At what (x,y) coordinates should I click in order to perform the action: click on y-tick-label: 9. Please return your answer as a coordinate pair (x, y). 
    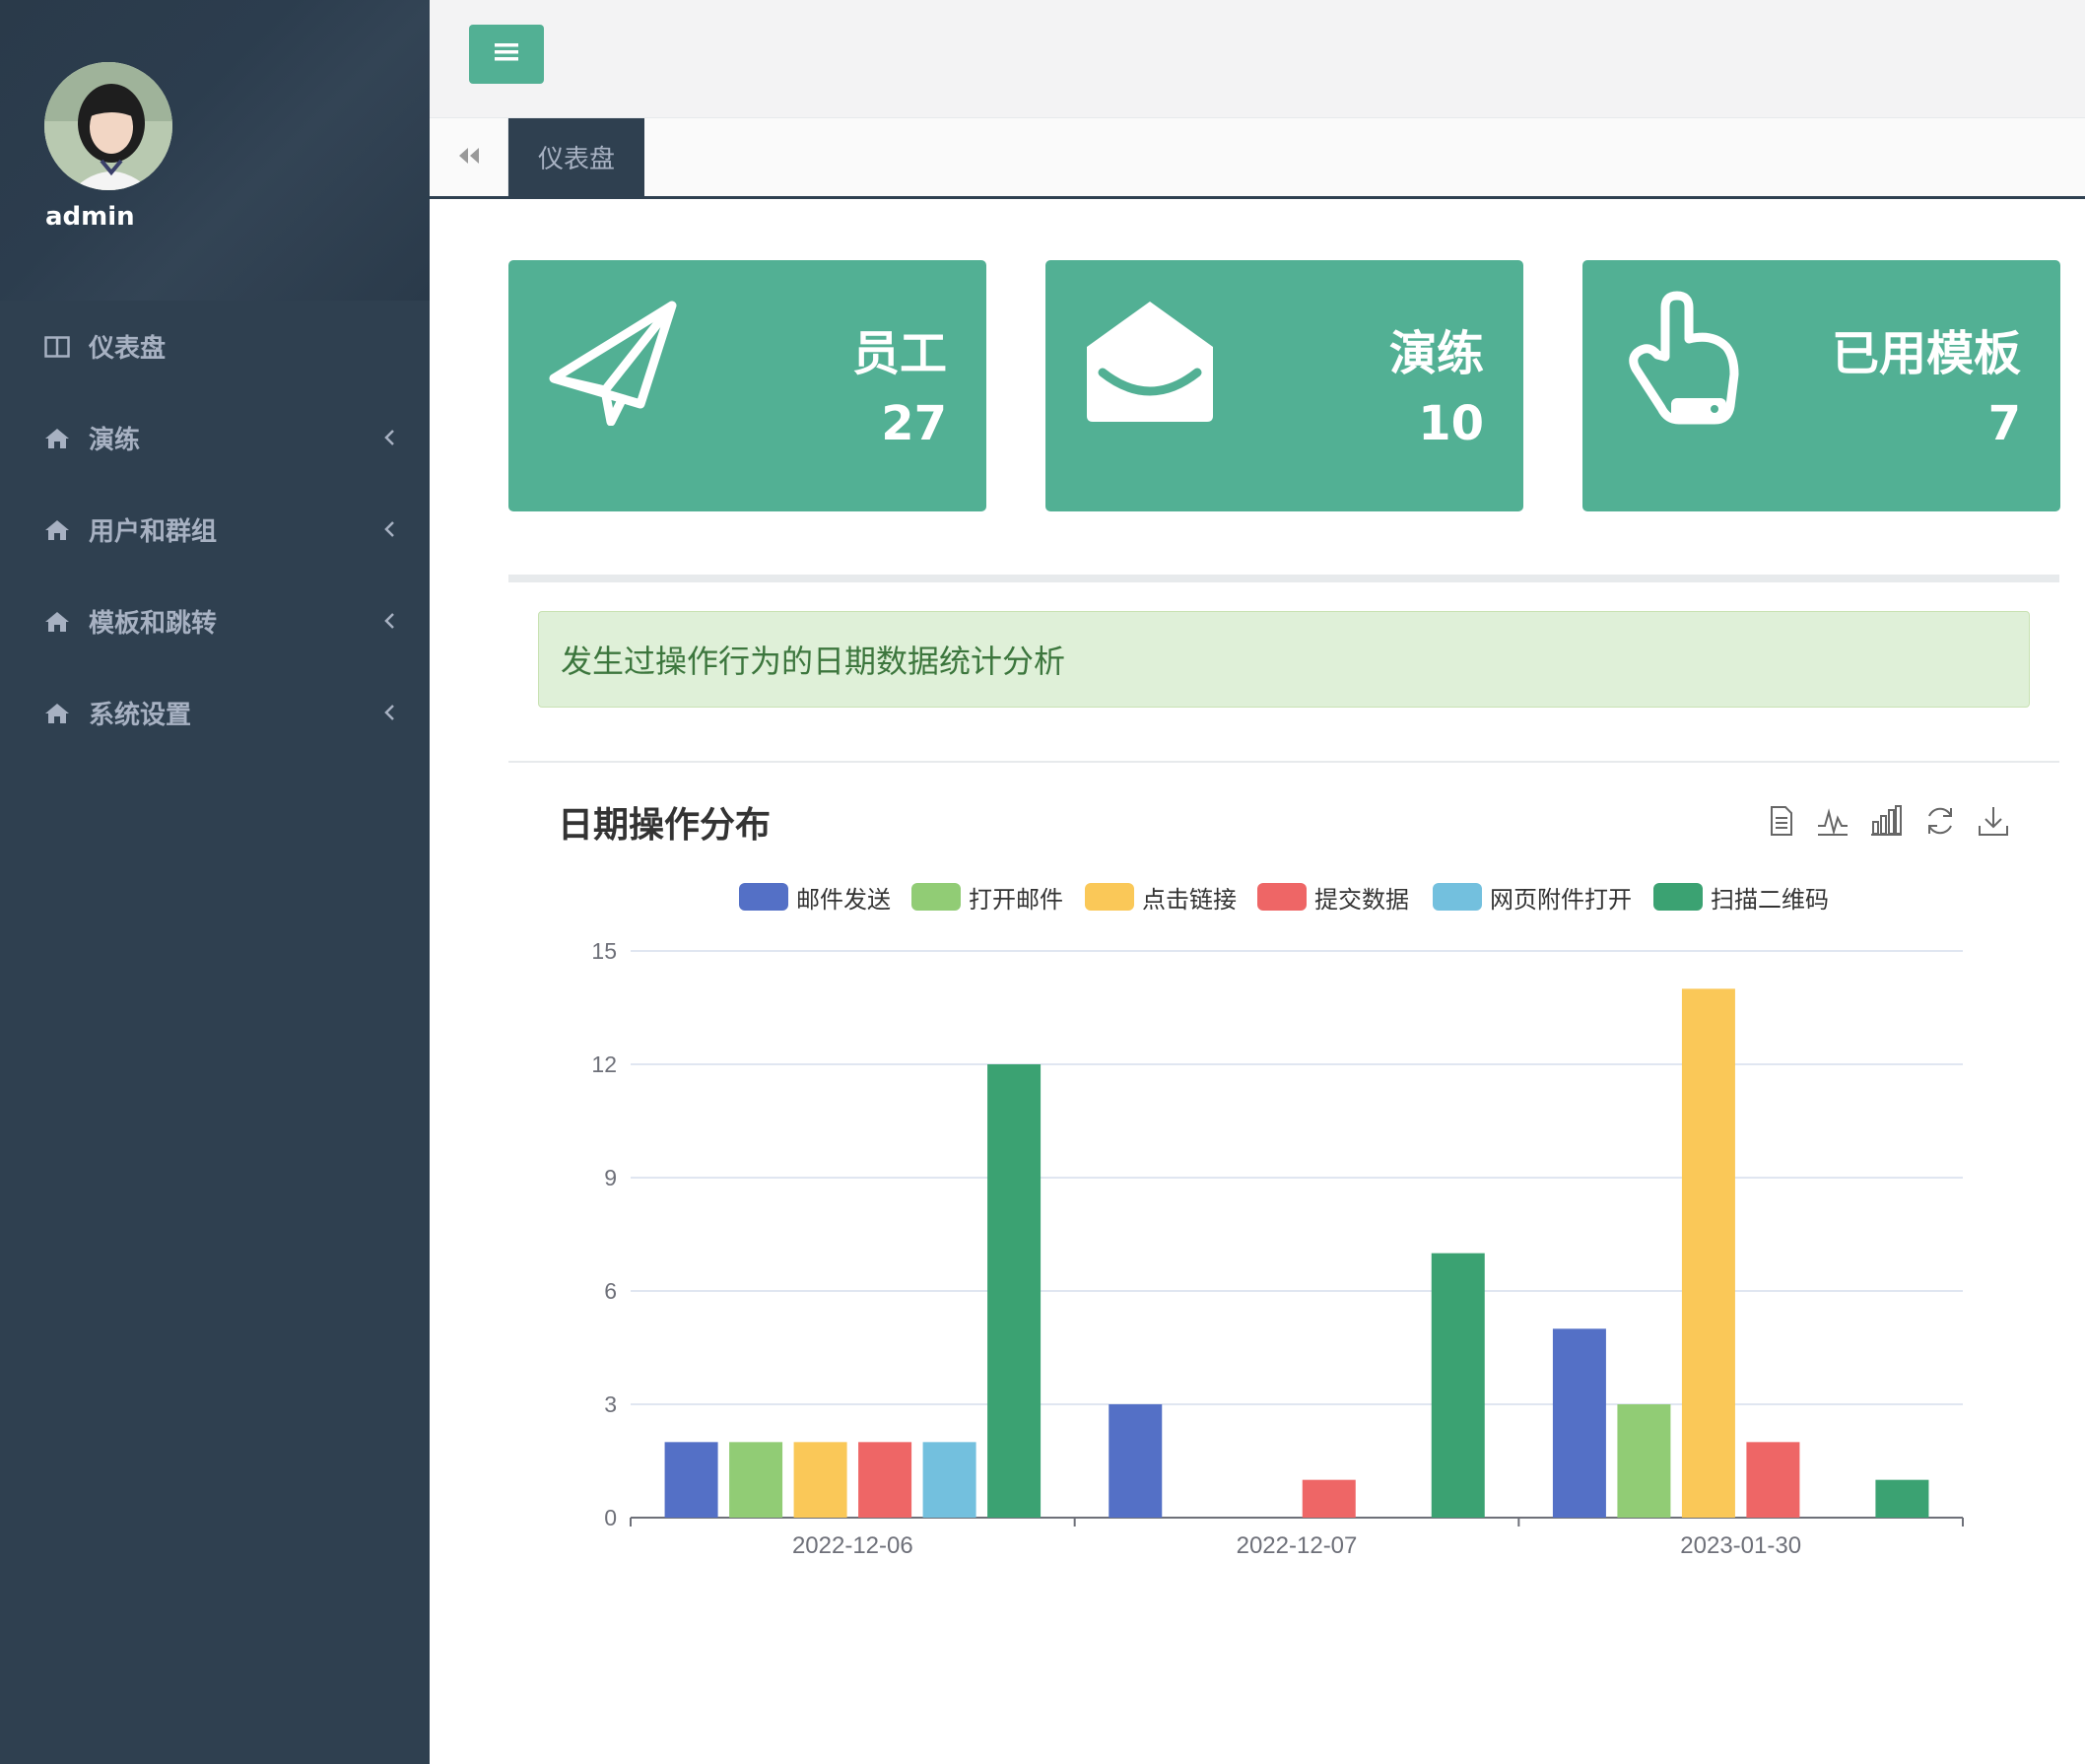
    Looking at the image, I should click on (610, 1177).